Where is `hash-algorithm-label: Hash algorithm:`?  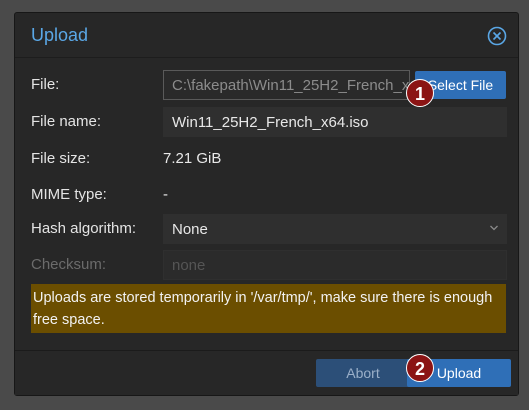
hash-algorithm-label: Hash algorithm: is located at coordinates (84, 228).